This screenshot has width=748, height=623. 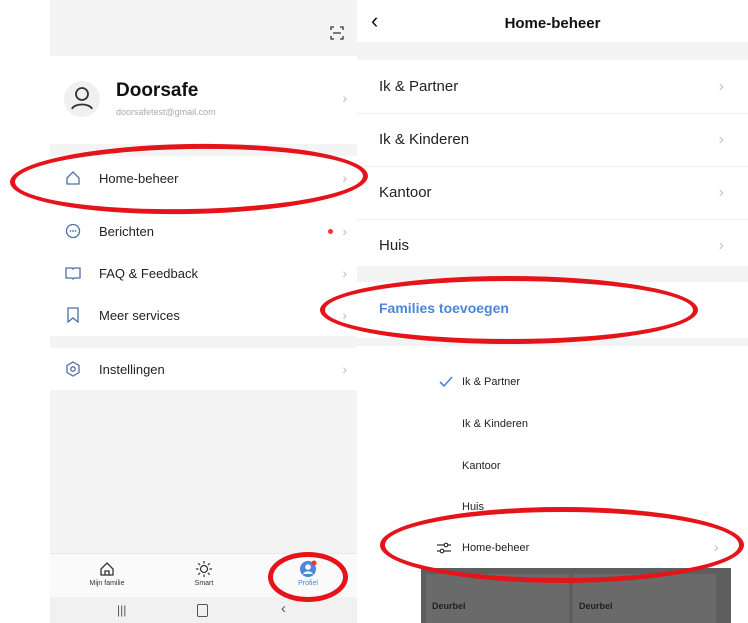 I want to click on tab-mijn-familie: Mijn familie, so click(x=107, y=573).